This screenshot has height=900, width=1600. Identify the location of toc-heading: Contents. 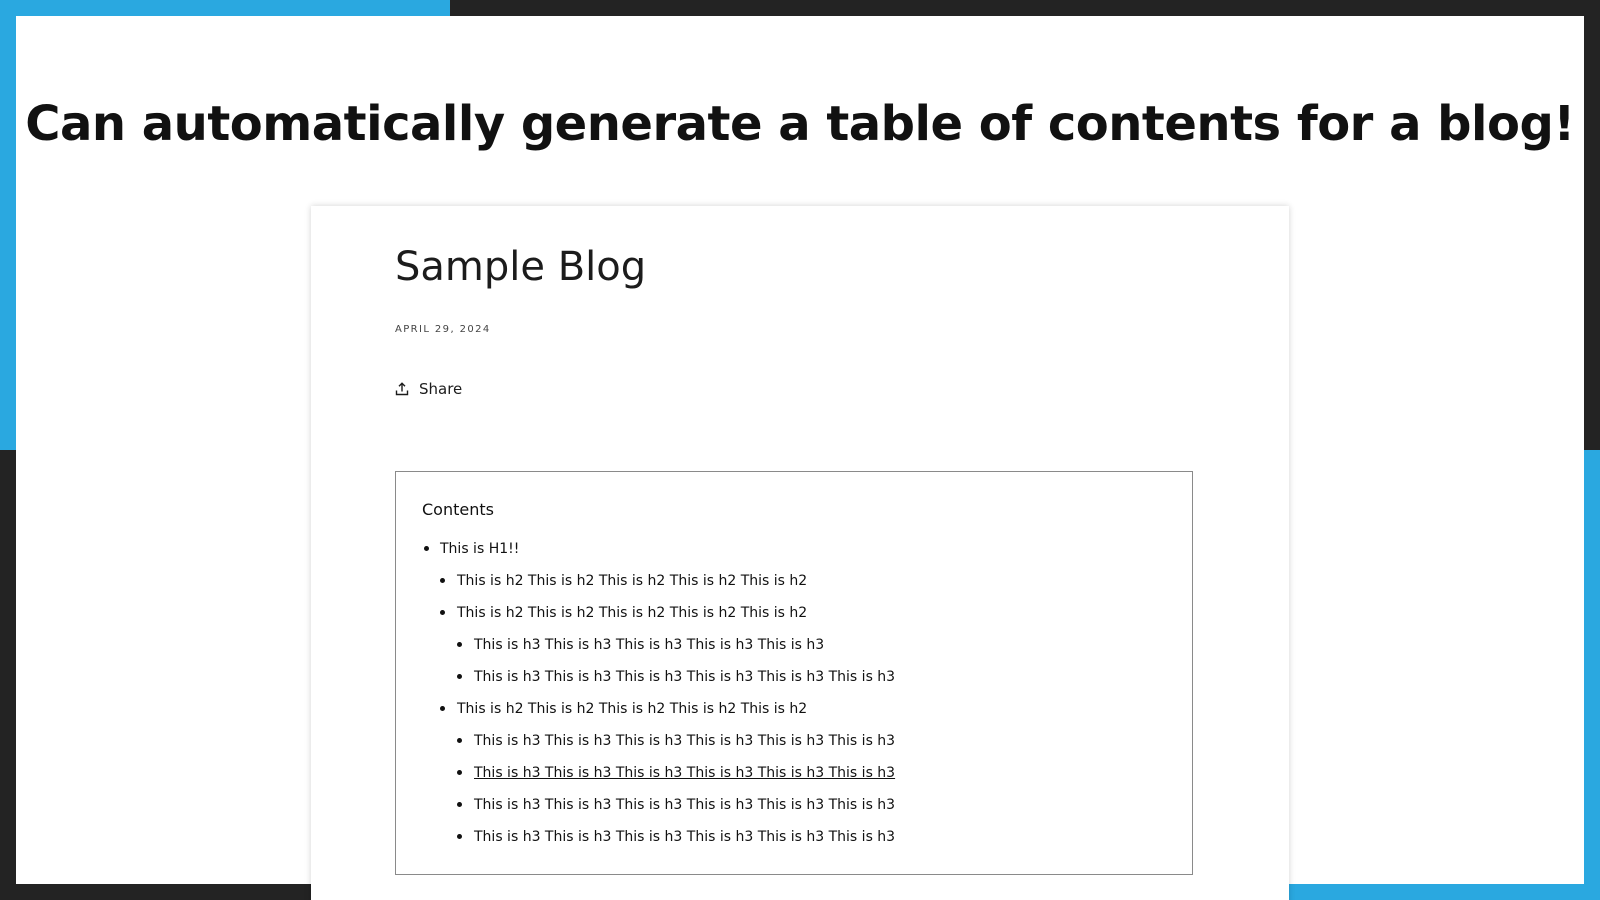
(458, 509).